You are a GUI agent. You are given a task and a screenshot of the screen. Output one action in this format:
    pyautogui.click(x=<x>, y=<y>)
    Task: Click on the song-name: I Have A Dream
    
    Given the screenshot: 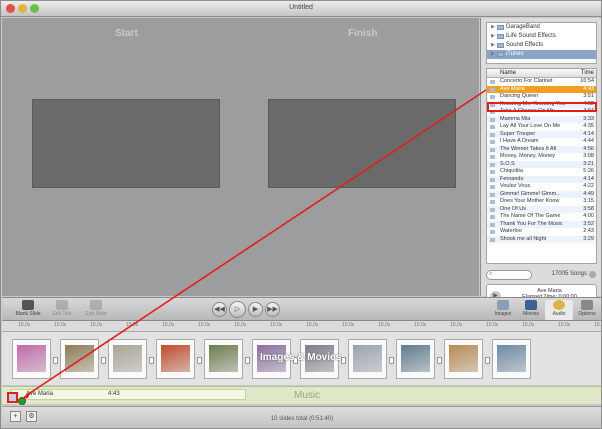 What is the action you would take?
    pyautogui.click(x=519, y=141)
    